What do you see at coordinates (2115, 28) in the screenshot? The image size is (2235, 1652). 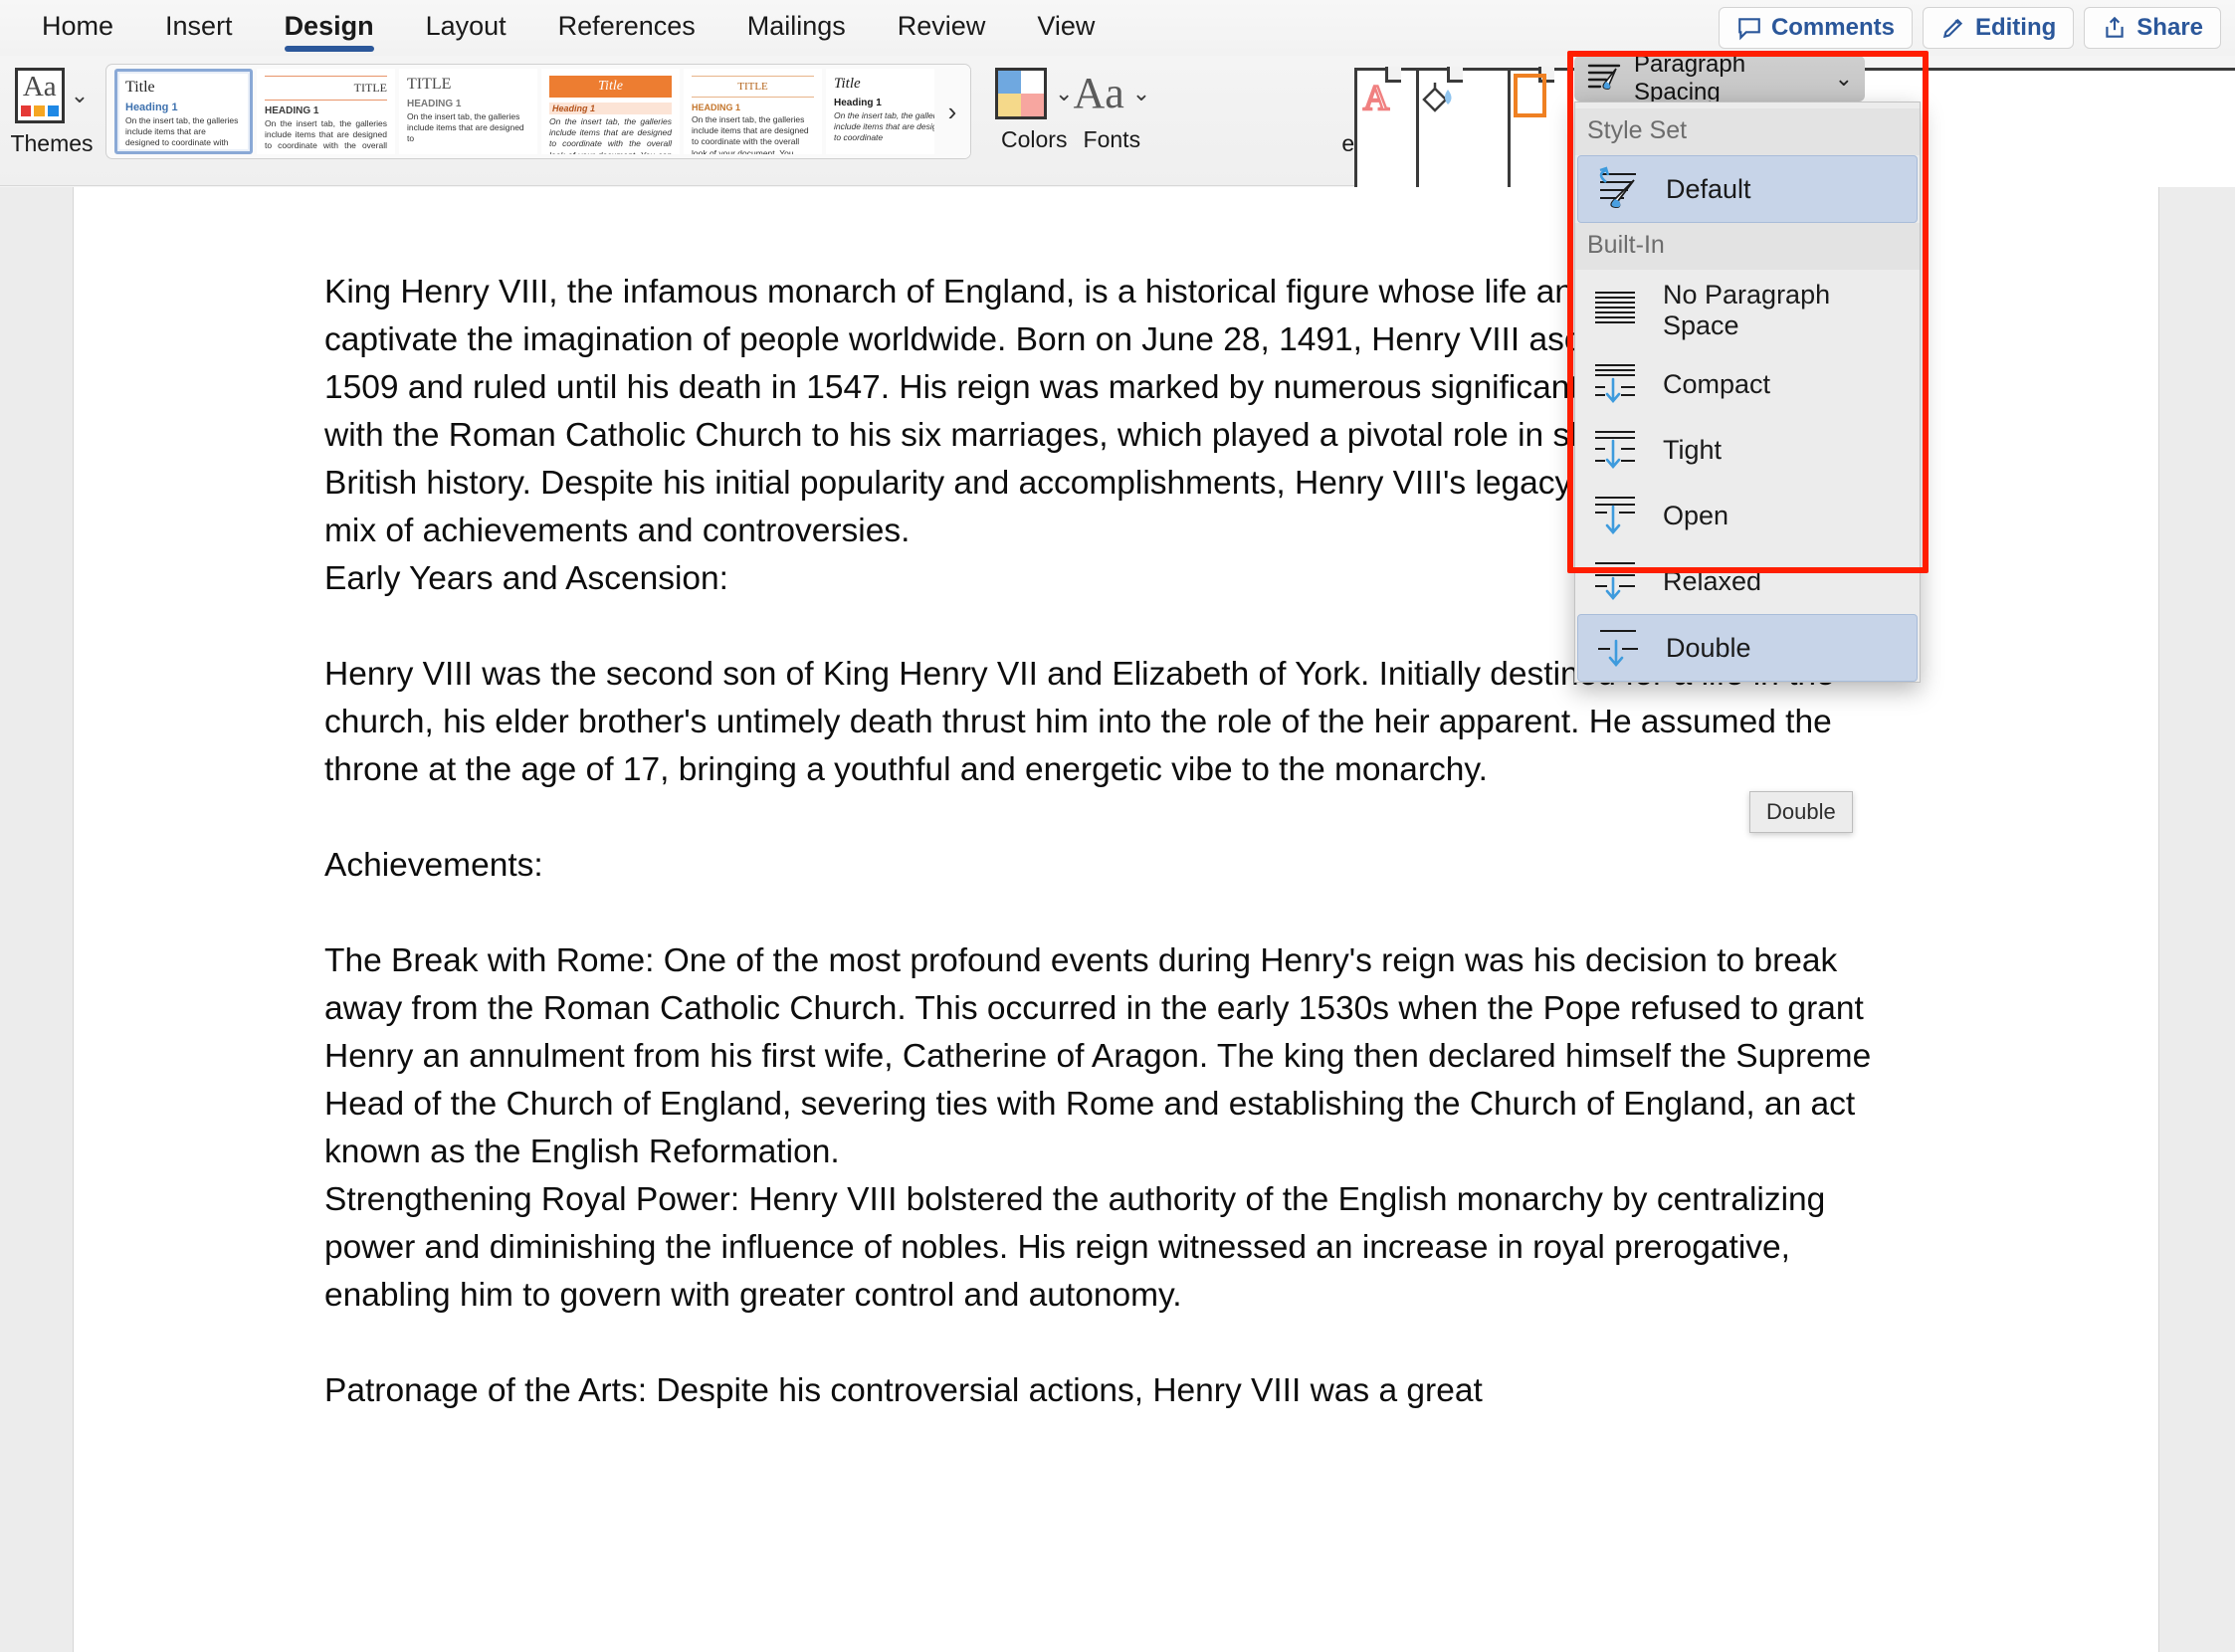 I see `share-arrow-icon` at bounding box center [2115, 28].